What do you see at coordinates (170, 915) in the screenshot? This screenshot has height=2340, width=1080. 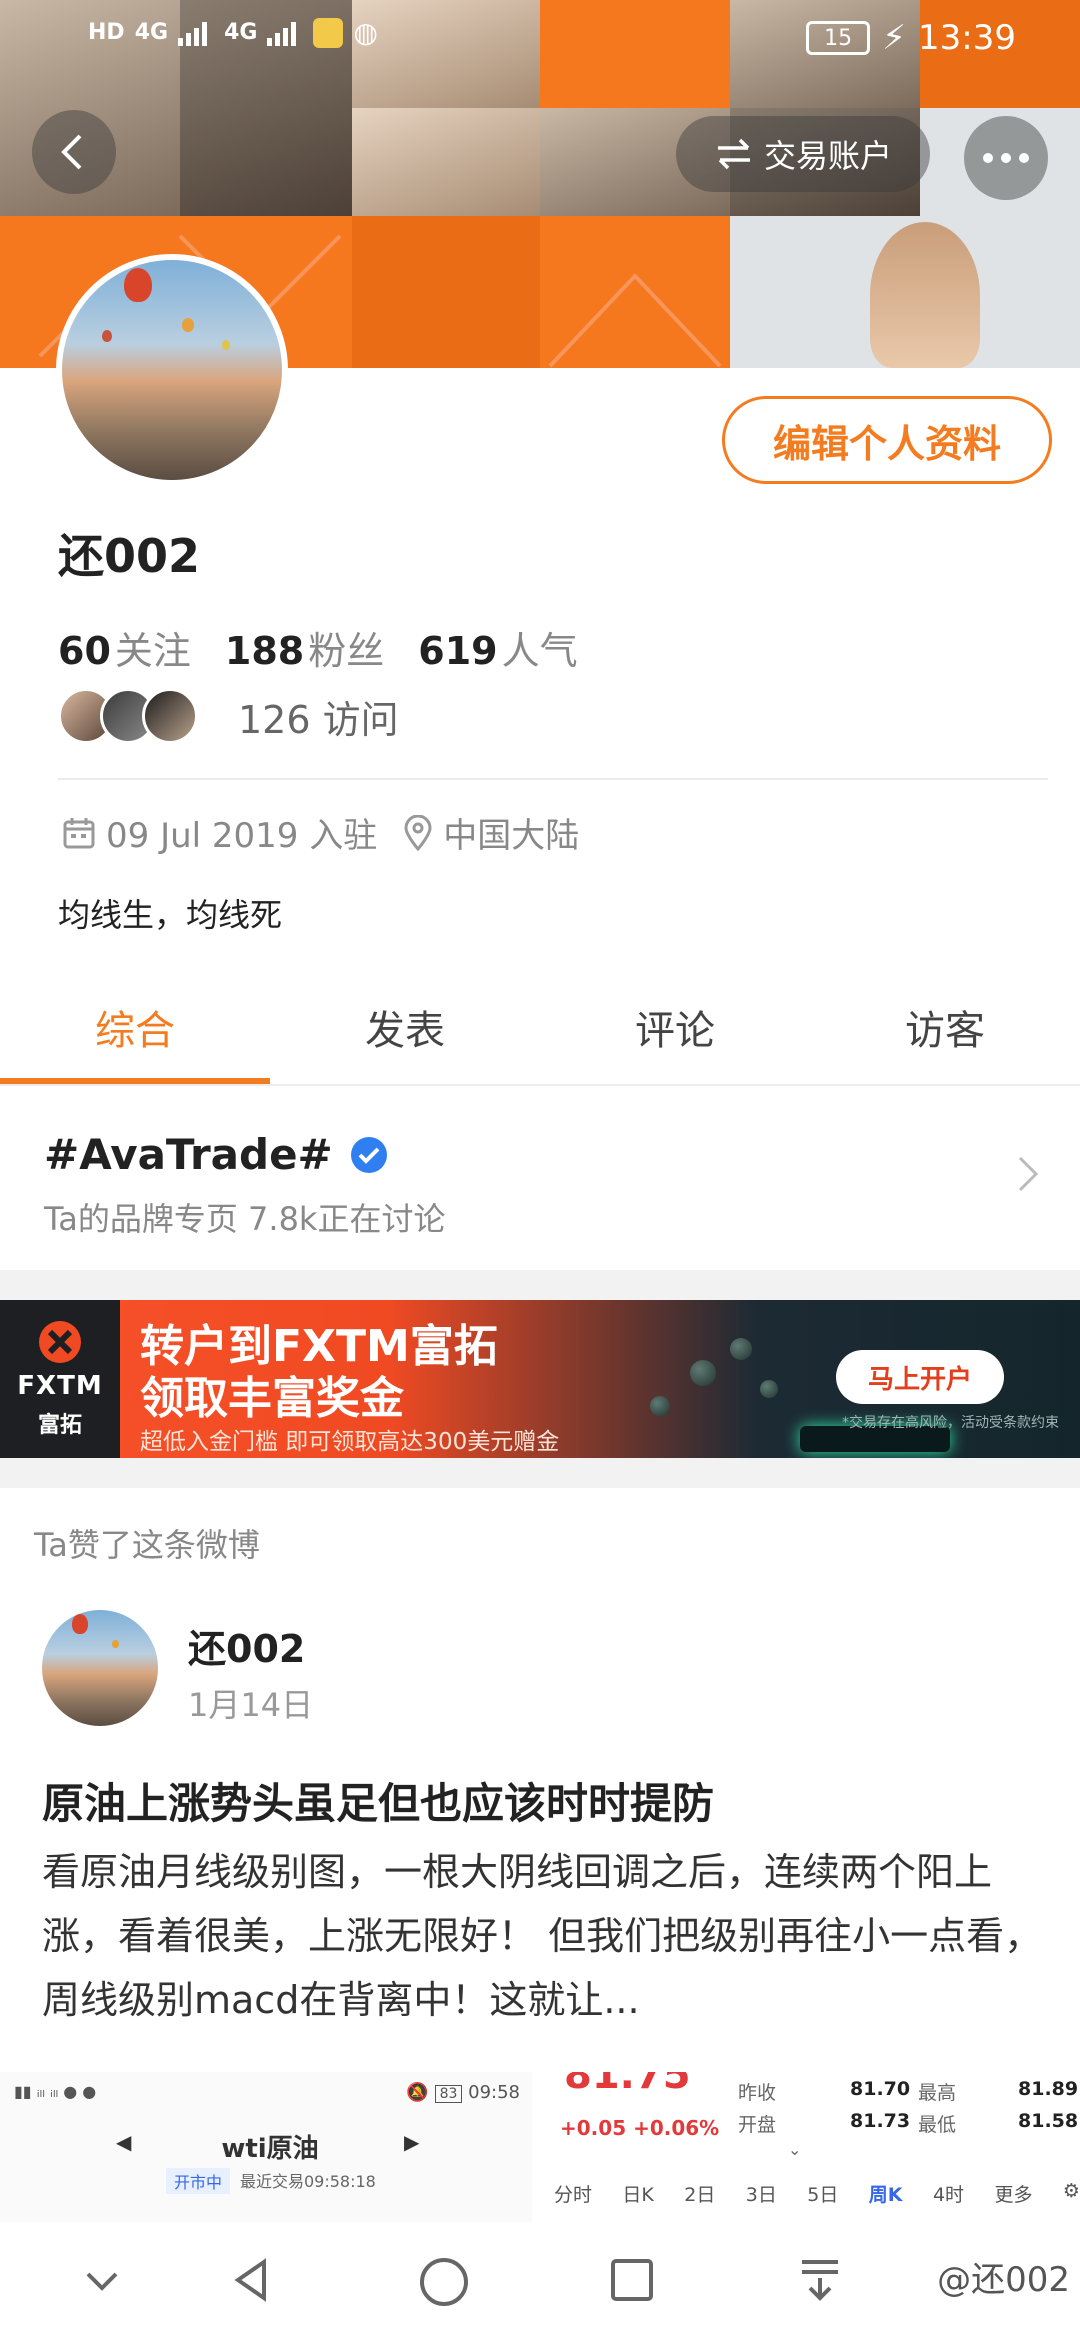 I see `profile-bio: 均线生，均线死` at bounding box center [170, 915].